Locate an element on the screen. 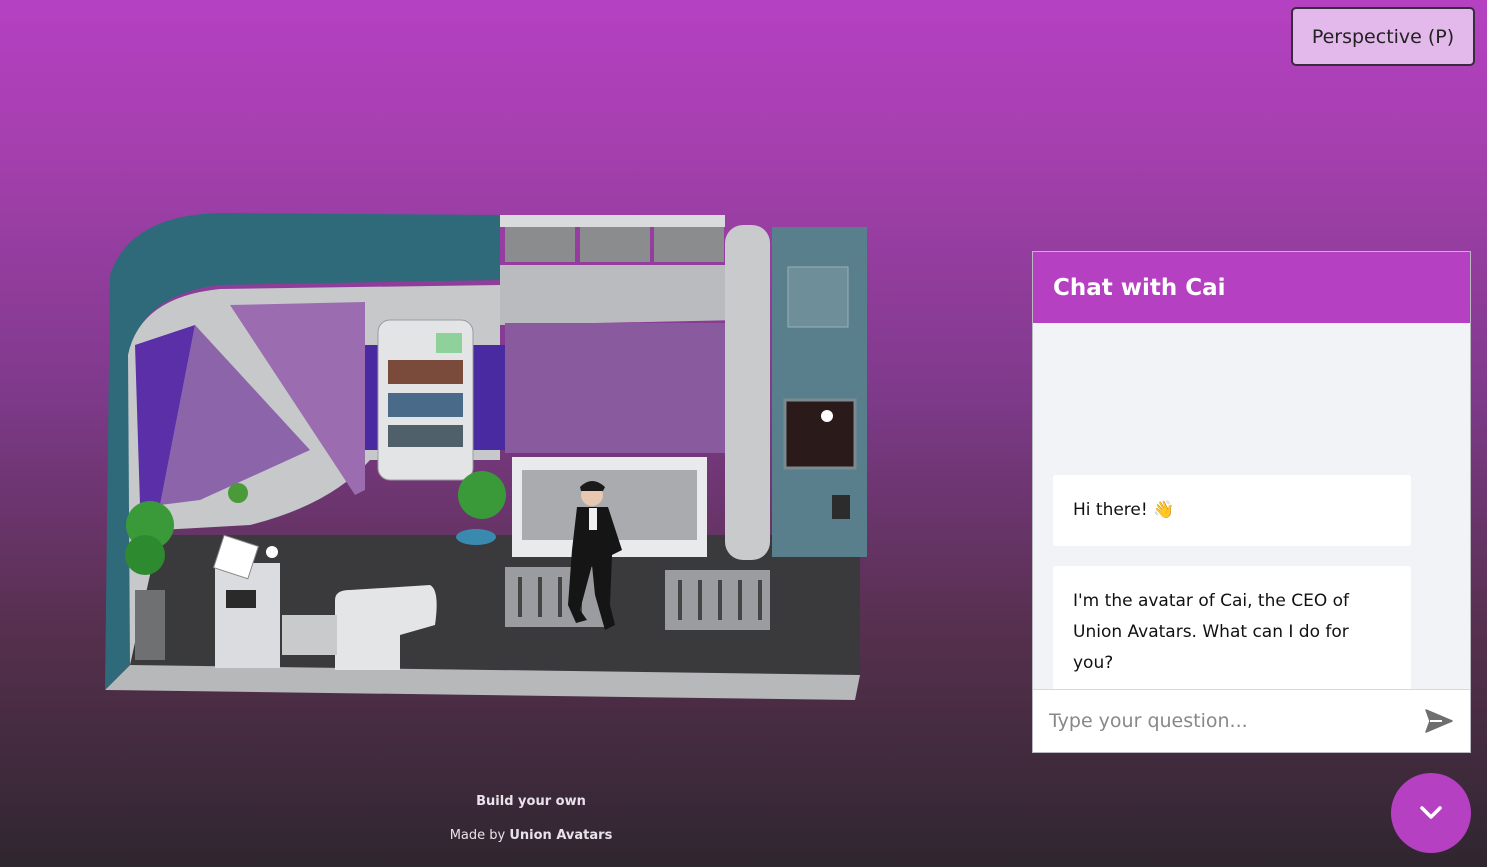 This screenshot has width=1487, height=867. question-input is located at coordinates (1220, 720).